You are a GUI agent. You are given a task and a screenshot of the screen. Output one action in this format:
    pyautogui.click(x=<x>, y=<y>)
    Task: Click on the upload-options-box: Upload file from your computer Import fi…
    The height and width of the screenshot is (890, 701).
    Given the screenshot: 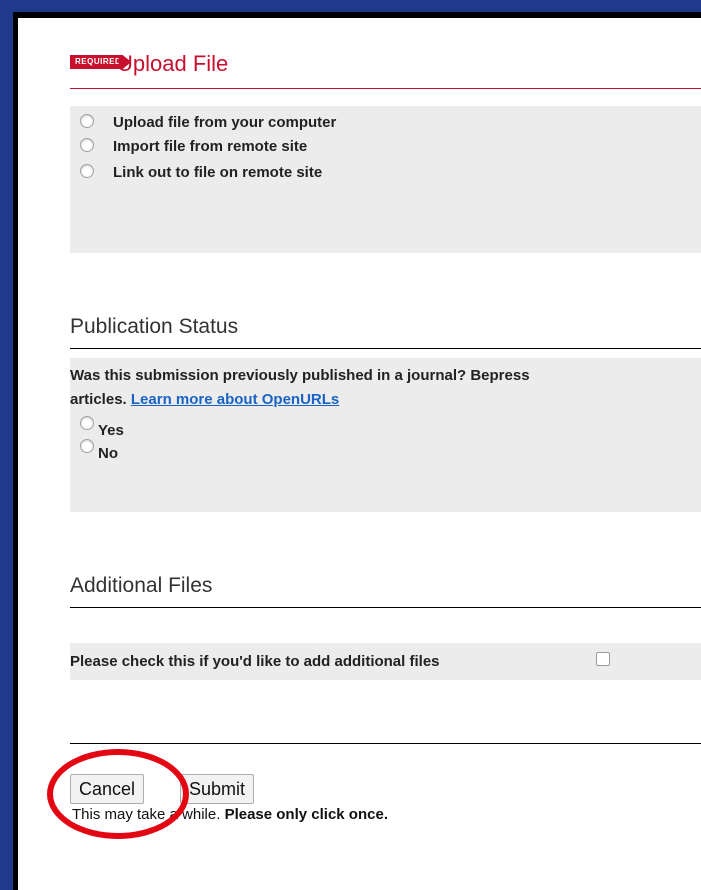 What is the action you would take?
    pyautogui.click(x=385, y=179)
    